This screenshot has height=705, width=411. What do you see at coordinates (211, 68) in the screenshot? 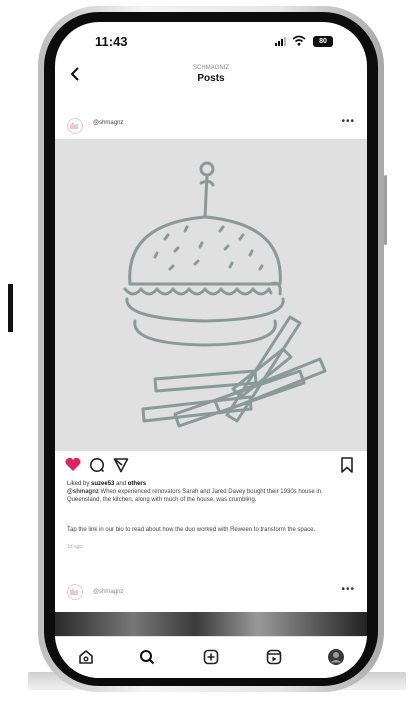
I see `header-subtitle: SCHMAGNIZ` at bounding box center [211, 68].